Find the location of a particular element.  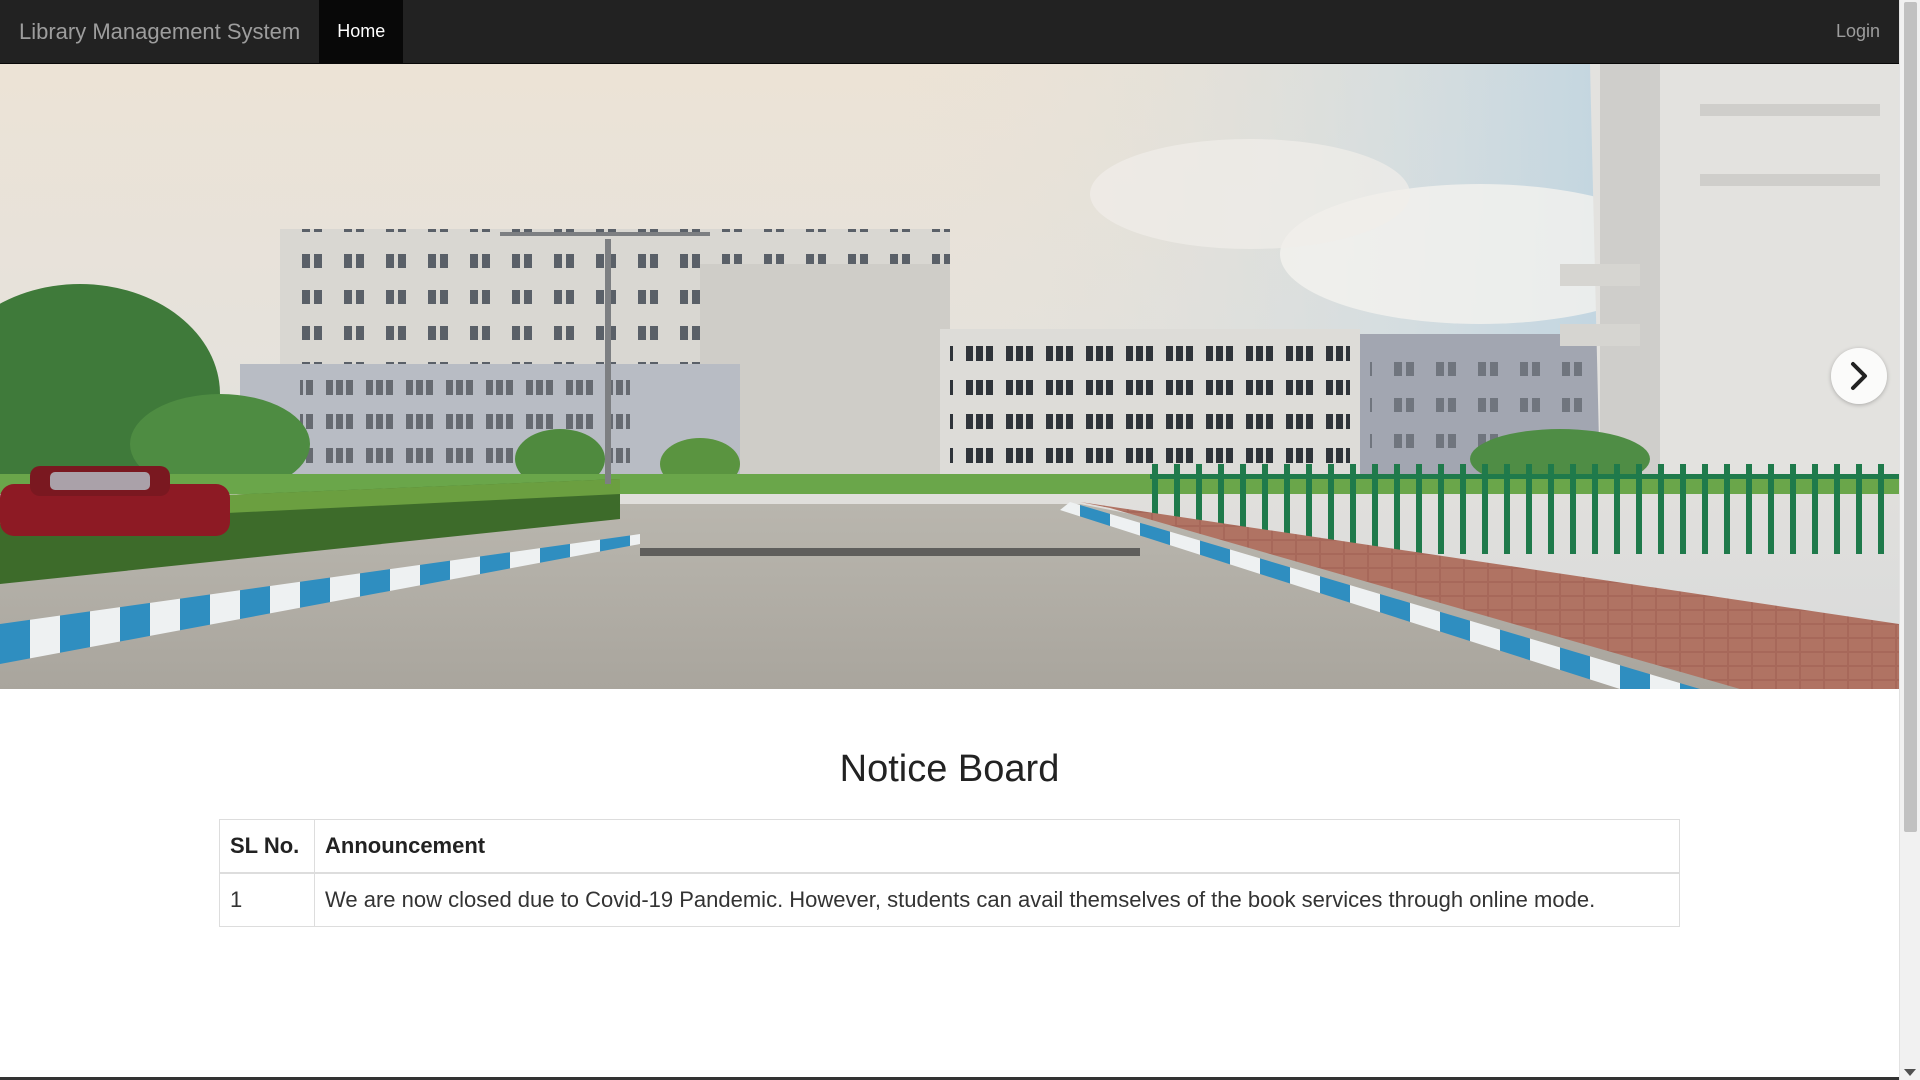

chevron-right-icon is located at coordinates (1859, 376).